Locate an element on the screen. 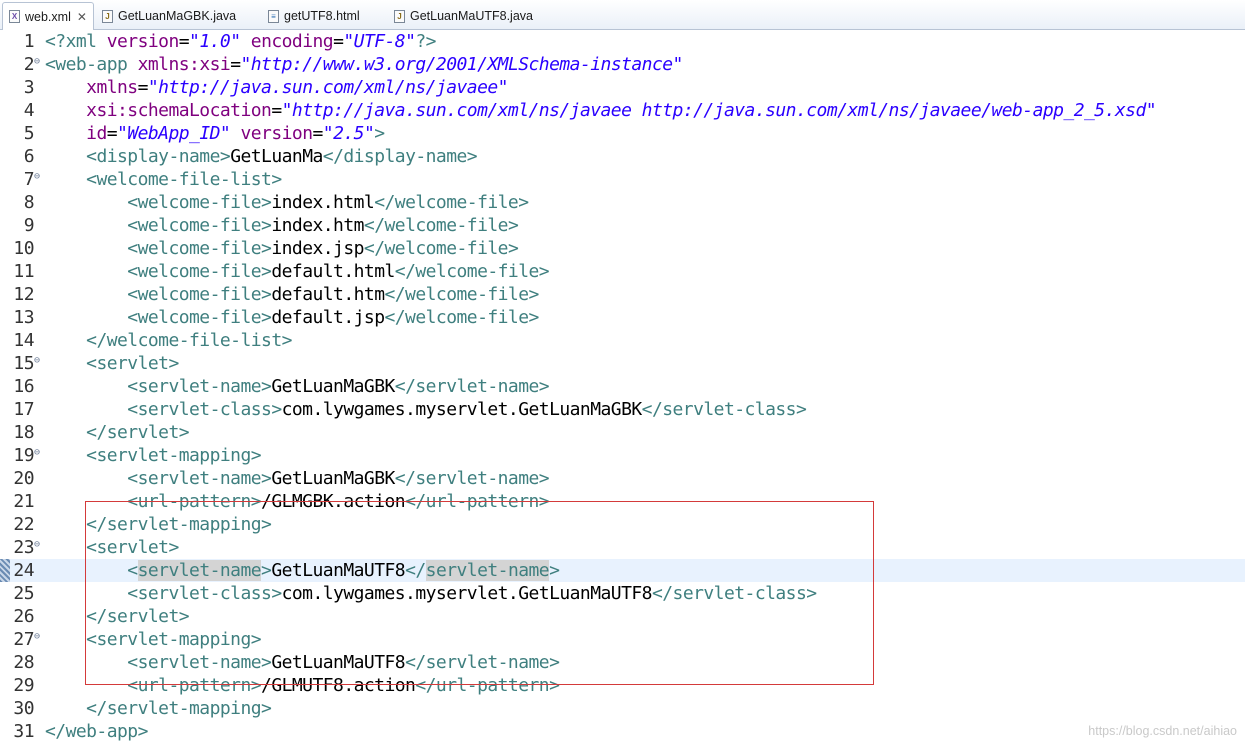 This screenshot has height=743, width=1245. code-token: <? is located at coordinates (55, 41).